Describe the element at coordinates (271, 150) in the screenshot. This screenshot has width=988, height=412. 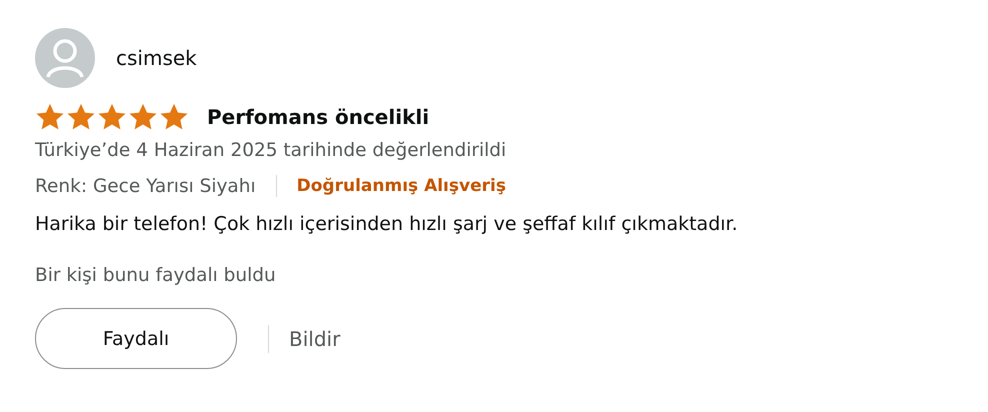
I see `review-date: Türkiye’de 4 Haziran 2025 tarihinde değerlendirildi` at that location.